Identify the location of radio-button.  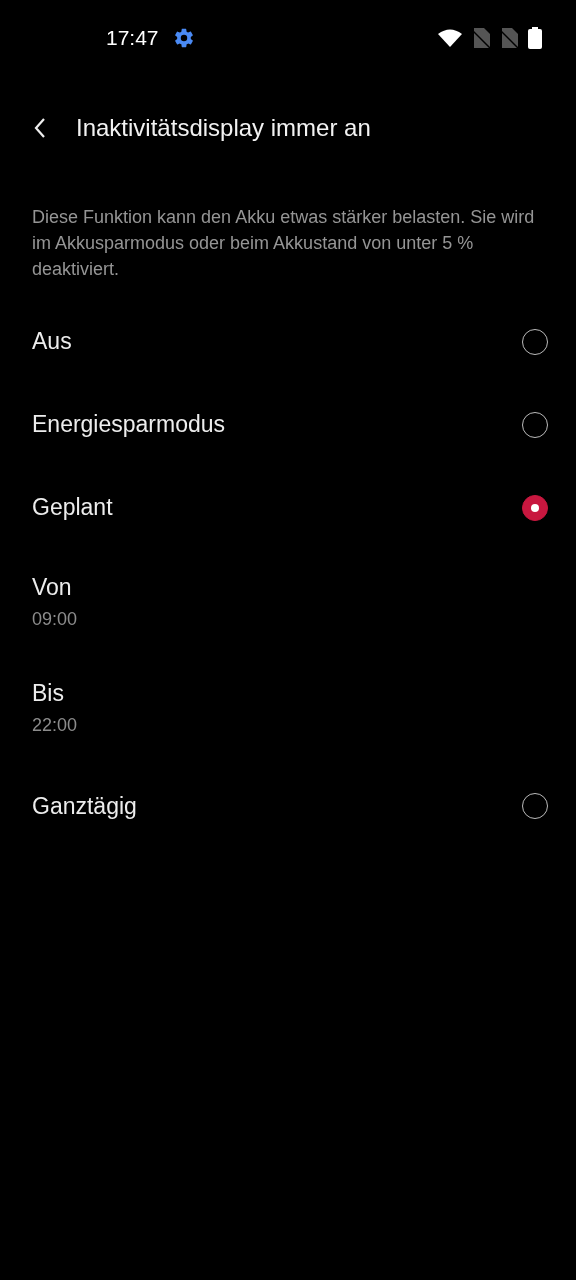
(535, 507).